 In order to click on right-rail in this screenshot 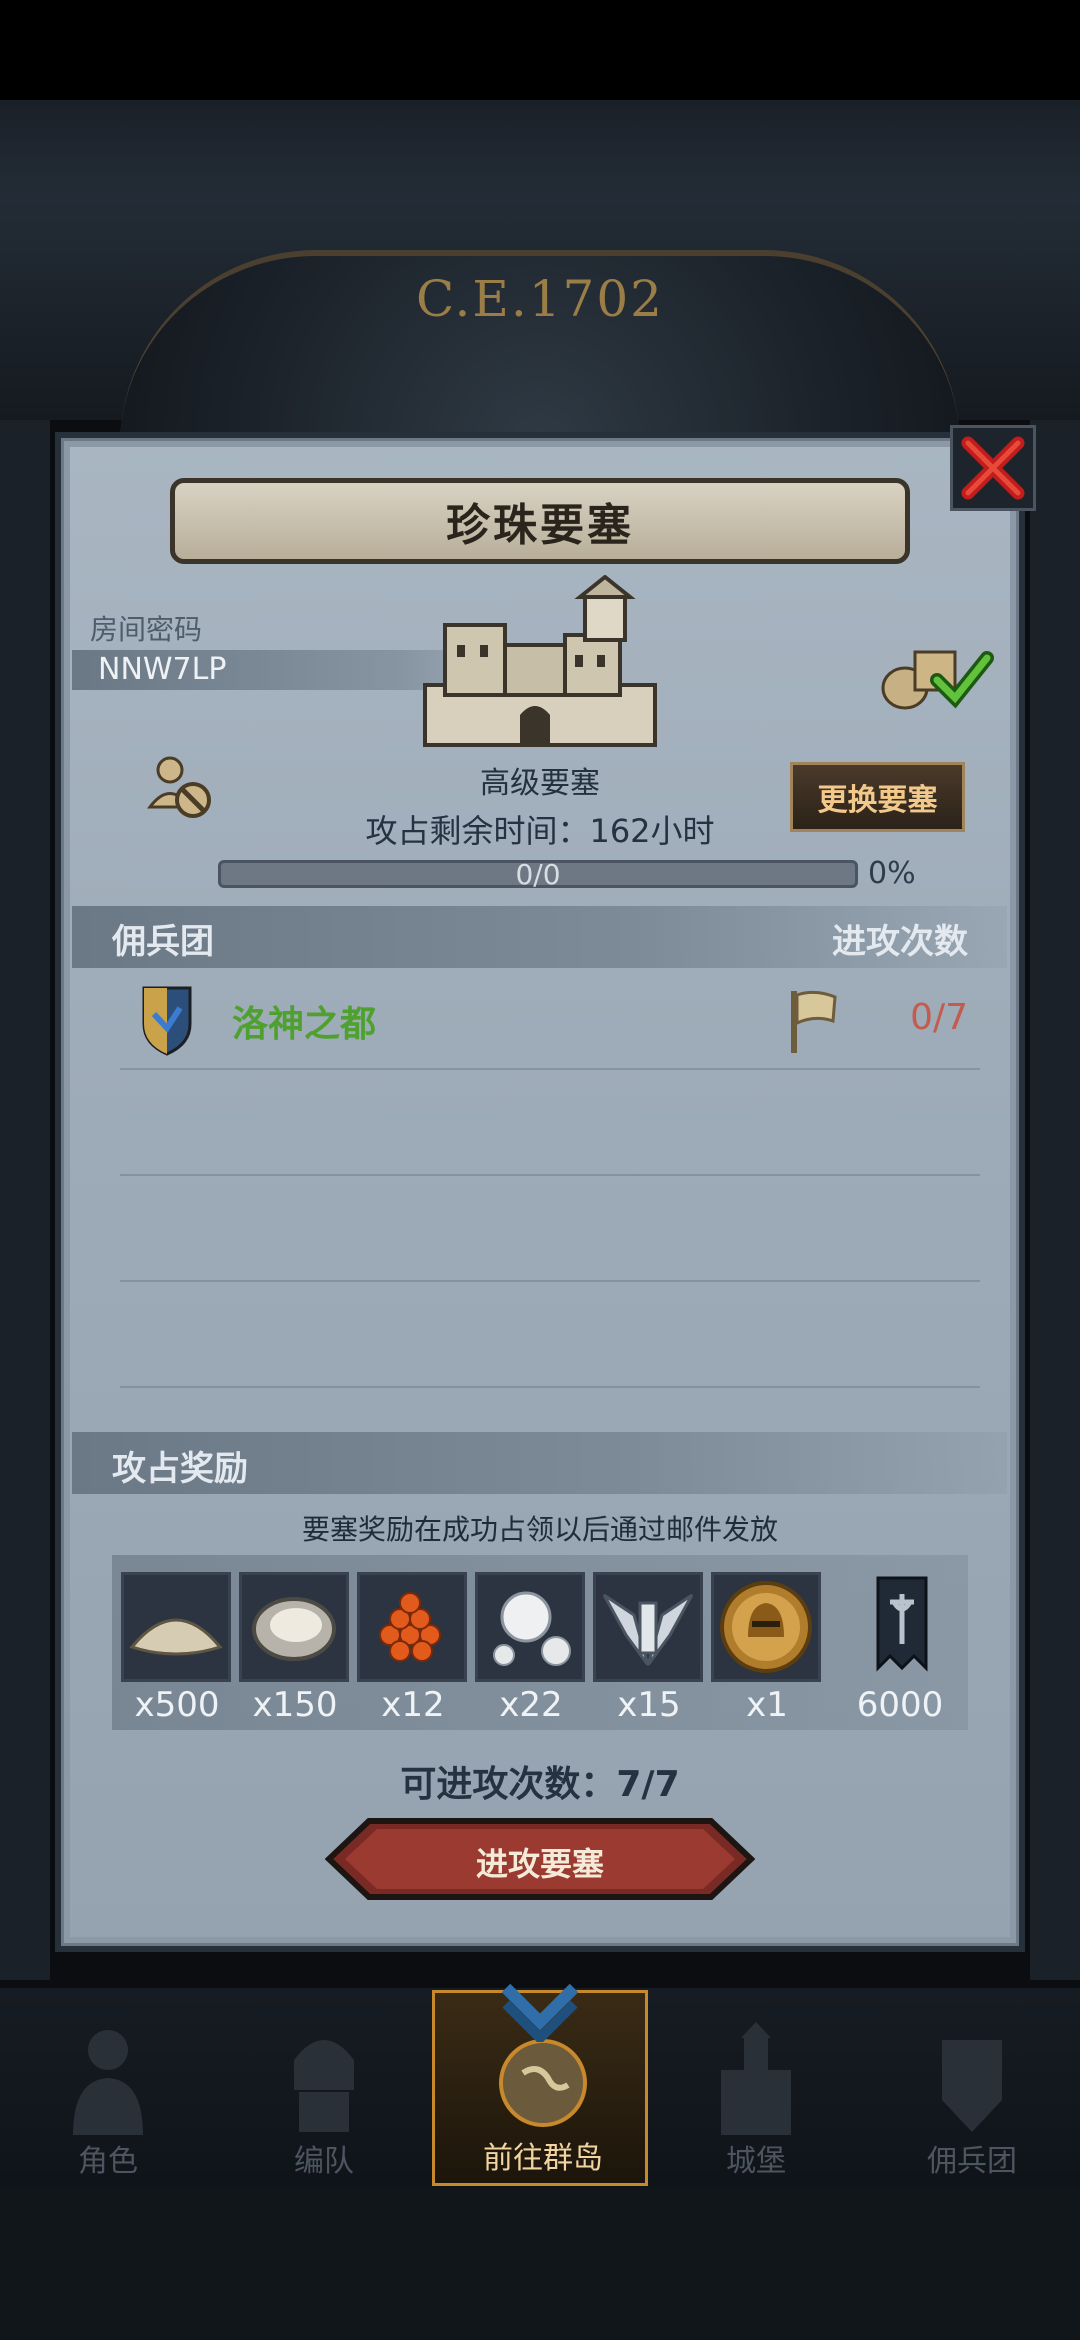, I will do `click(1055, 1200)`.